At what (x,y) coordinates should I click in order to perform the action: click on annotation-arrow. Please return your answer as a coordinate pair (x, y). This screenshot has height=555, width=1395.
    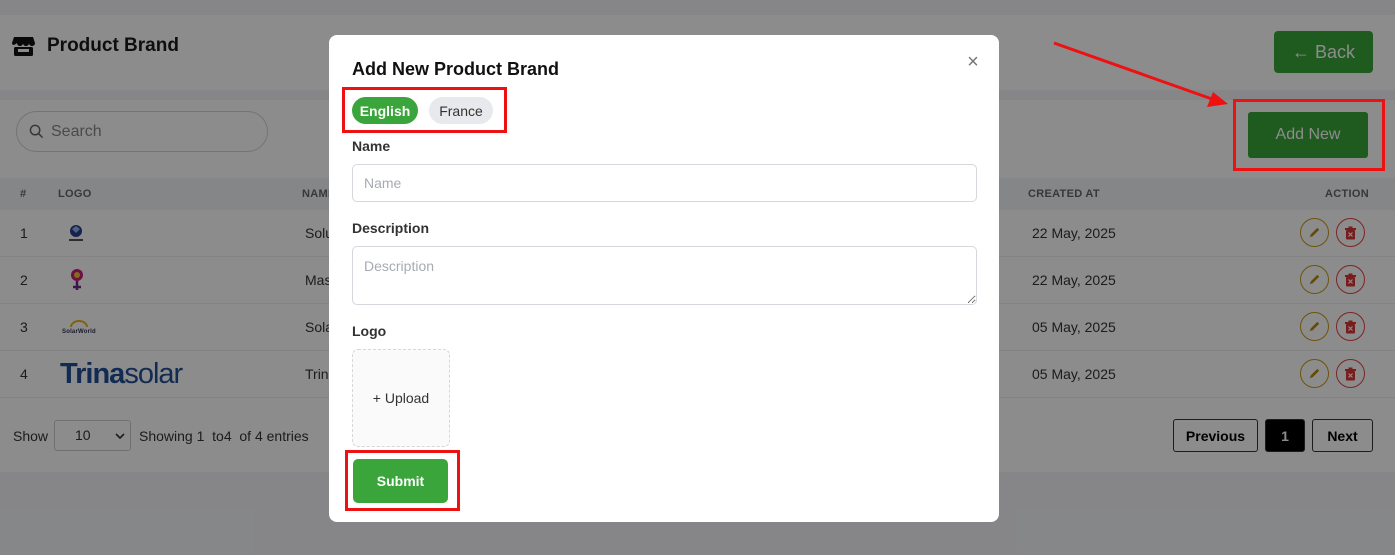
    Looking at the image, I should click on (1140, 74).